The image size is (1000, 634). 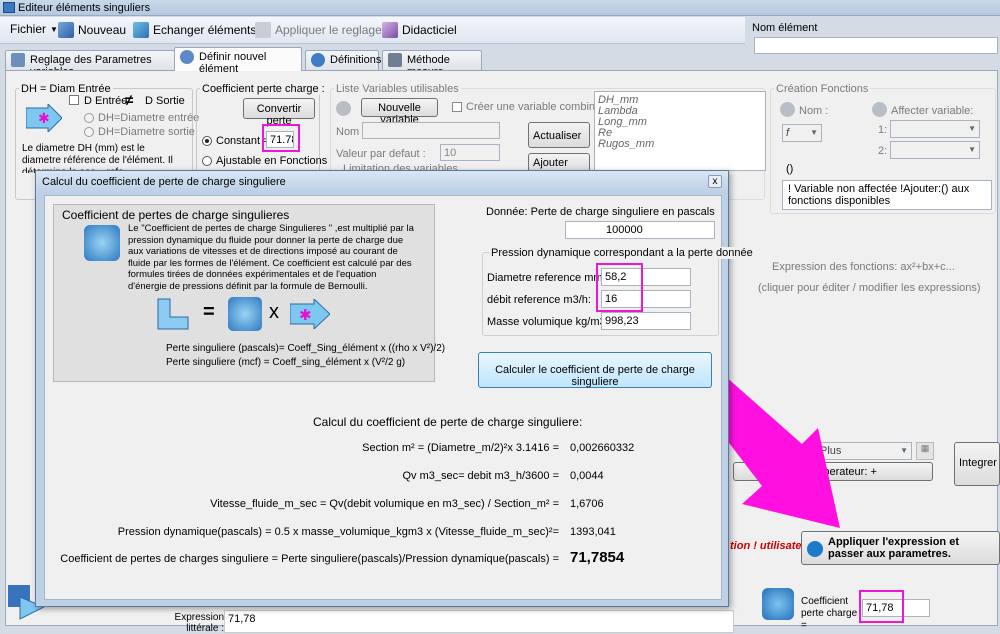 I want to click on gear-icon, so click(x=187, y=57).